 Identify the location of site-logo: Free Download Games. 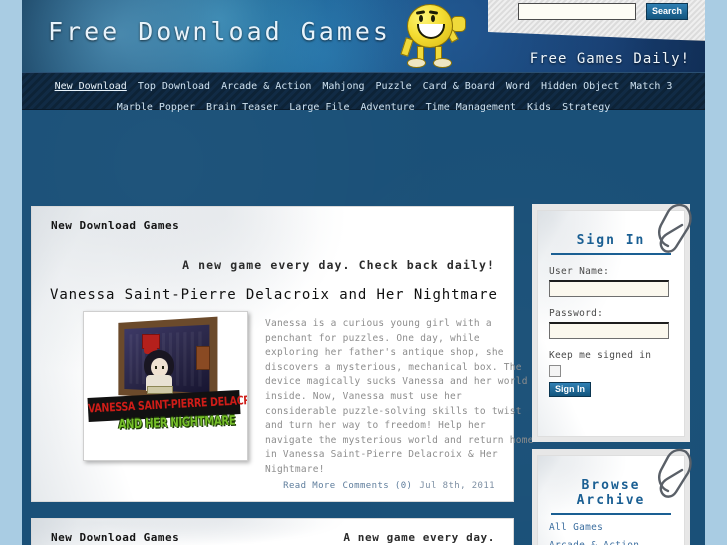
(219, 31).